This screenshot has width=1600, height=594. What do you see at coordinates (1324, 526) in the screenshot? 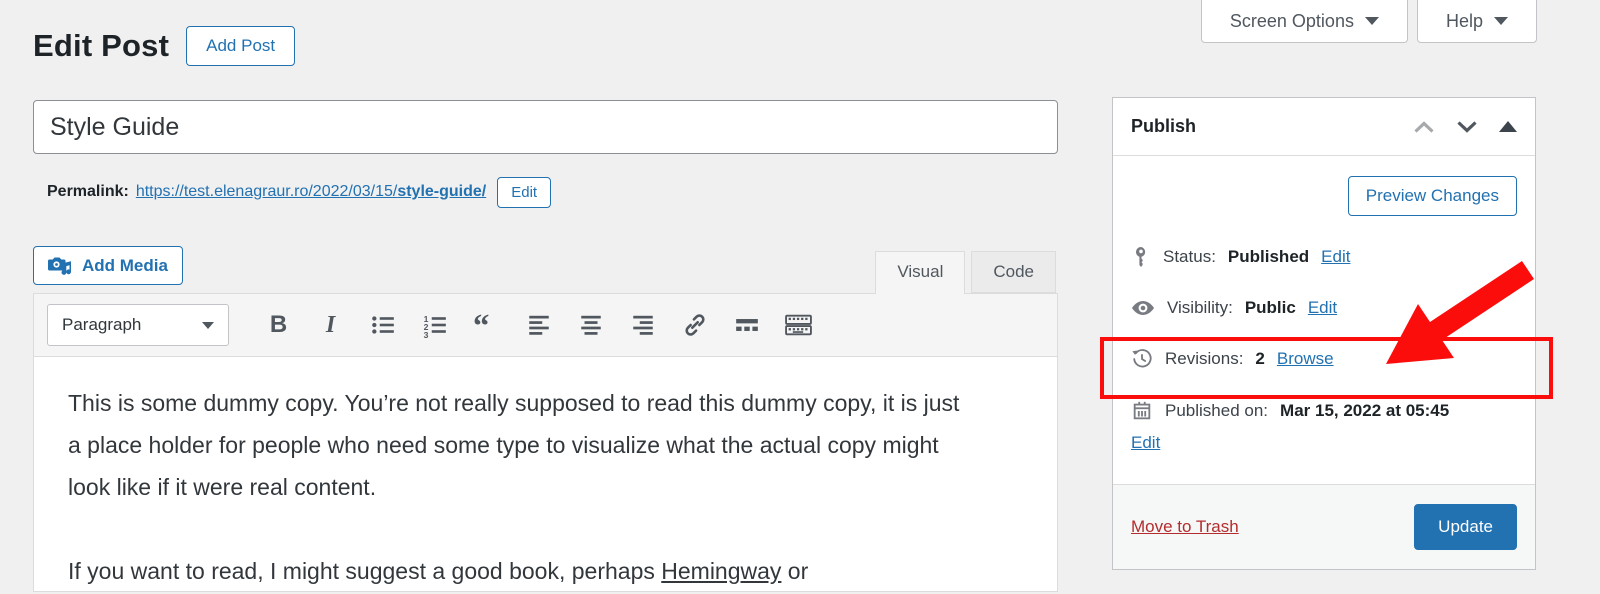
I see `publish-panel-footer: Move to Trash Update` at bounding box center [1324, 526].